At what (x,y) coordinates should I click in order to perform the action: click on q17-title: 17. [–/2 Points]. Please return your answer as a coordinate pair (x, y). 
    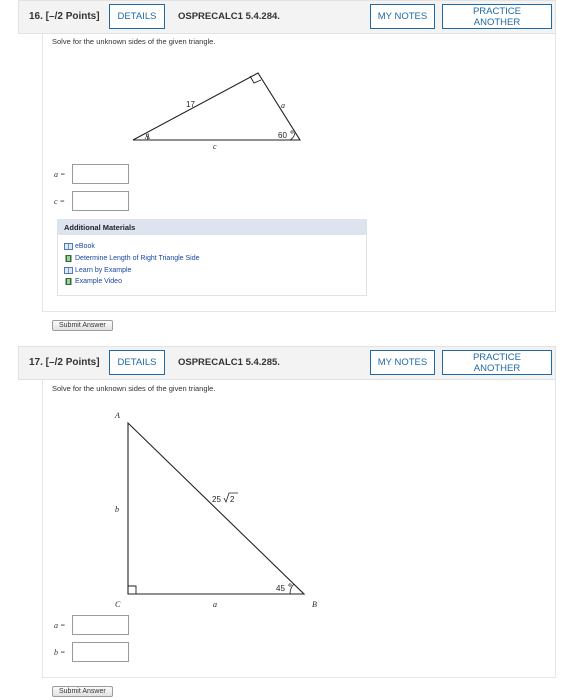
    Looking at the image, I should click on (64, 362).